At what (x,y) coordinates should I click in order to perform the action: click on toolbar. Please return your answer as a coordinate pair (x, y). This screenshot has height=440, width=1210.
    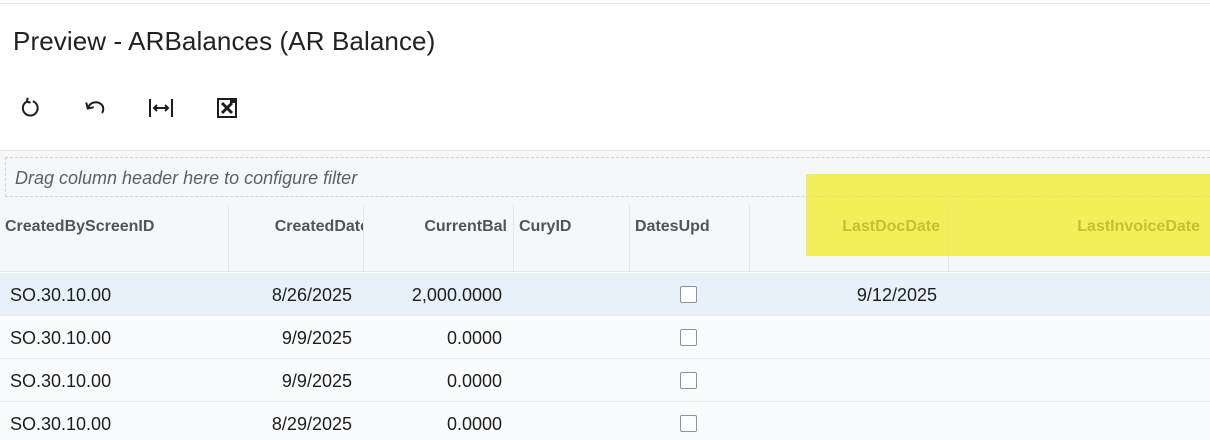
    Looking at the image, I should click on (150, 108).